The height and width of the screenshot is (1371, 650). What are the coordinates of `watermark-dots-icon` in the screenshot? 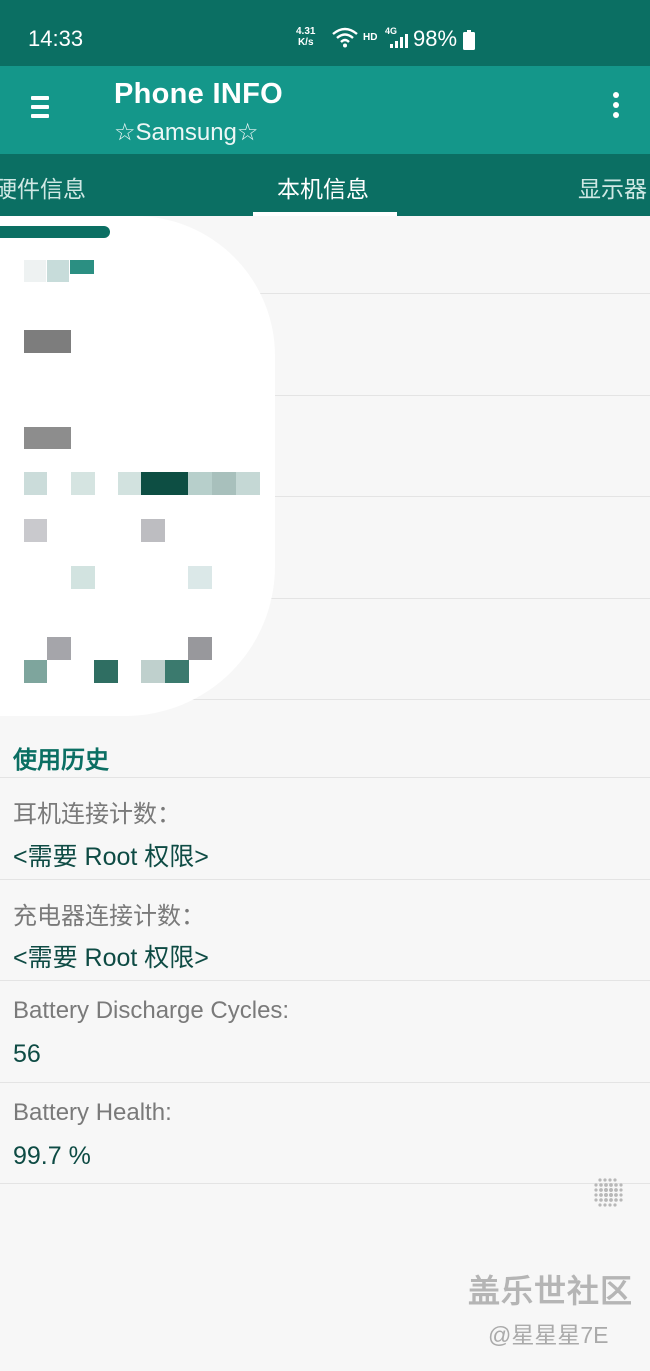 It's located at (608, 1192).